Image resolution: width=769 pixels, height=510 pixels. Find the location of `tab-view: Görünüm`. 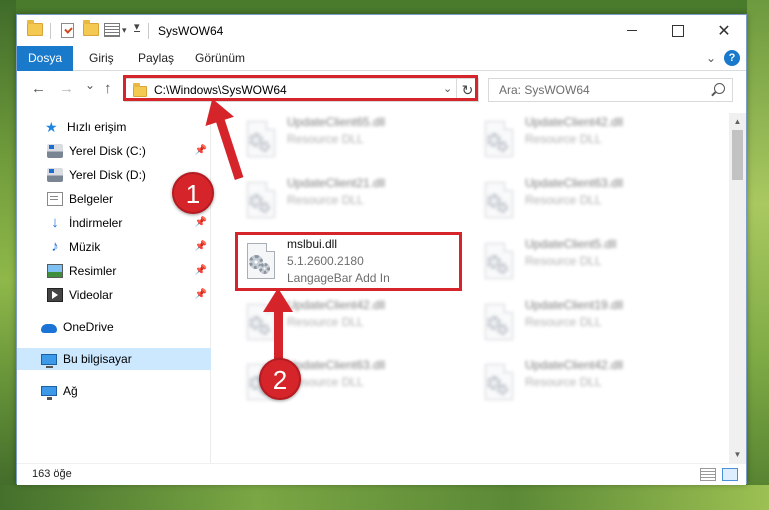

tab-view: Görünüm is located at coordinates (220, 58).